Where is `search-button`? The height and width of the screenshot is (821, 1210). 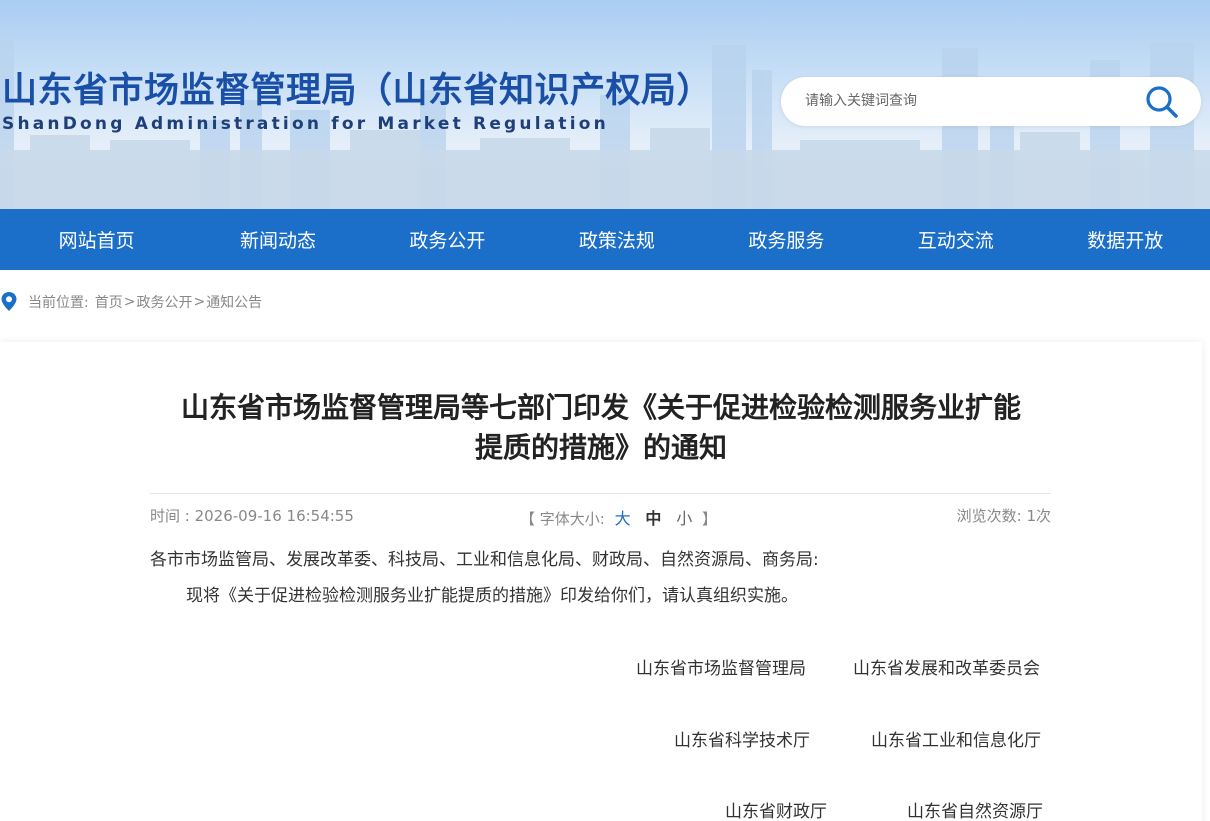
search-button is located at coordinates (1162, 102).